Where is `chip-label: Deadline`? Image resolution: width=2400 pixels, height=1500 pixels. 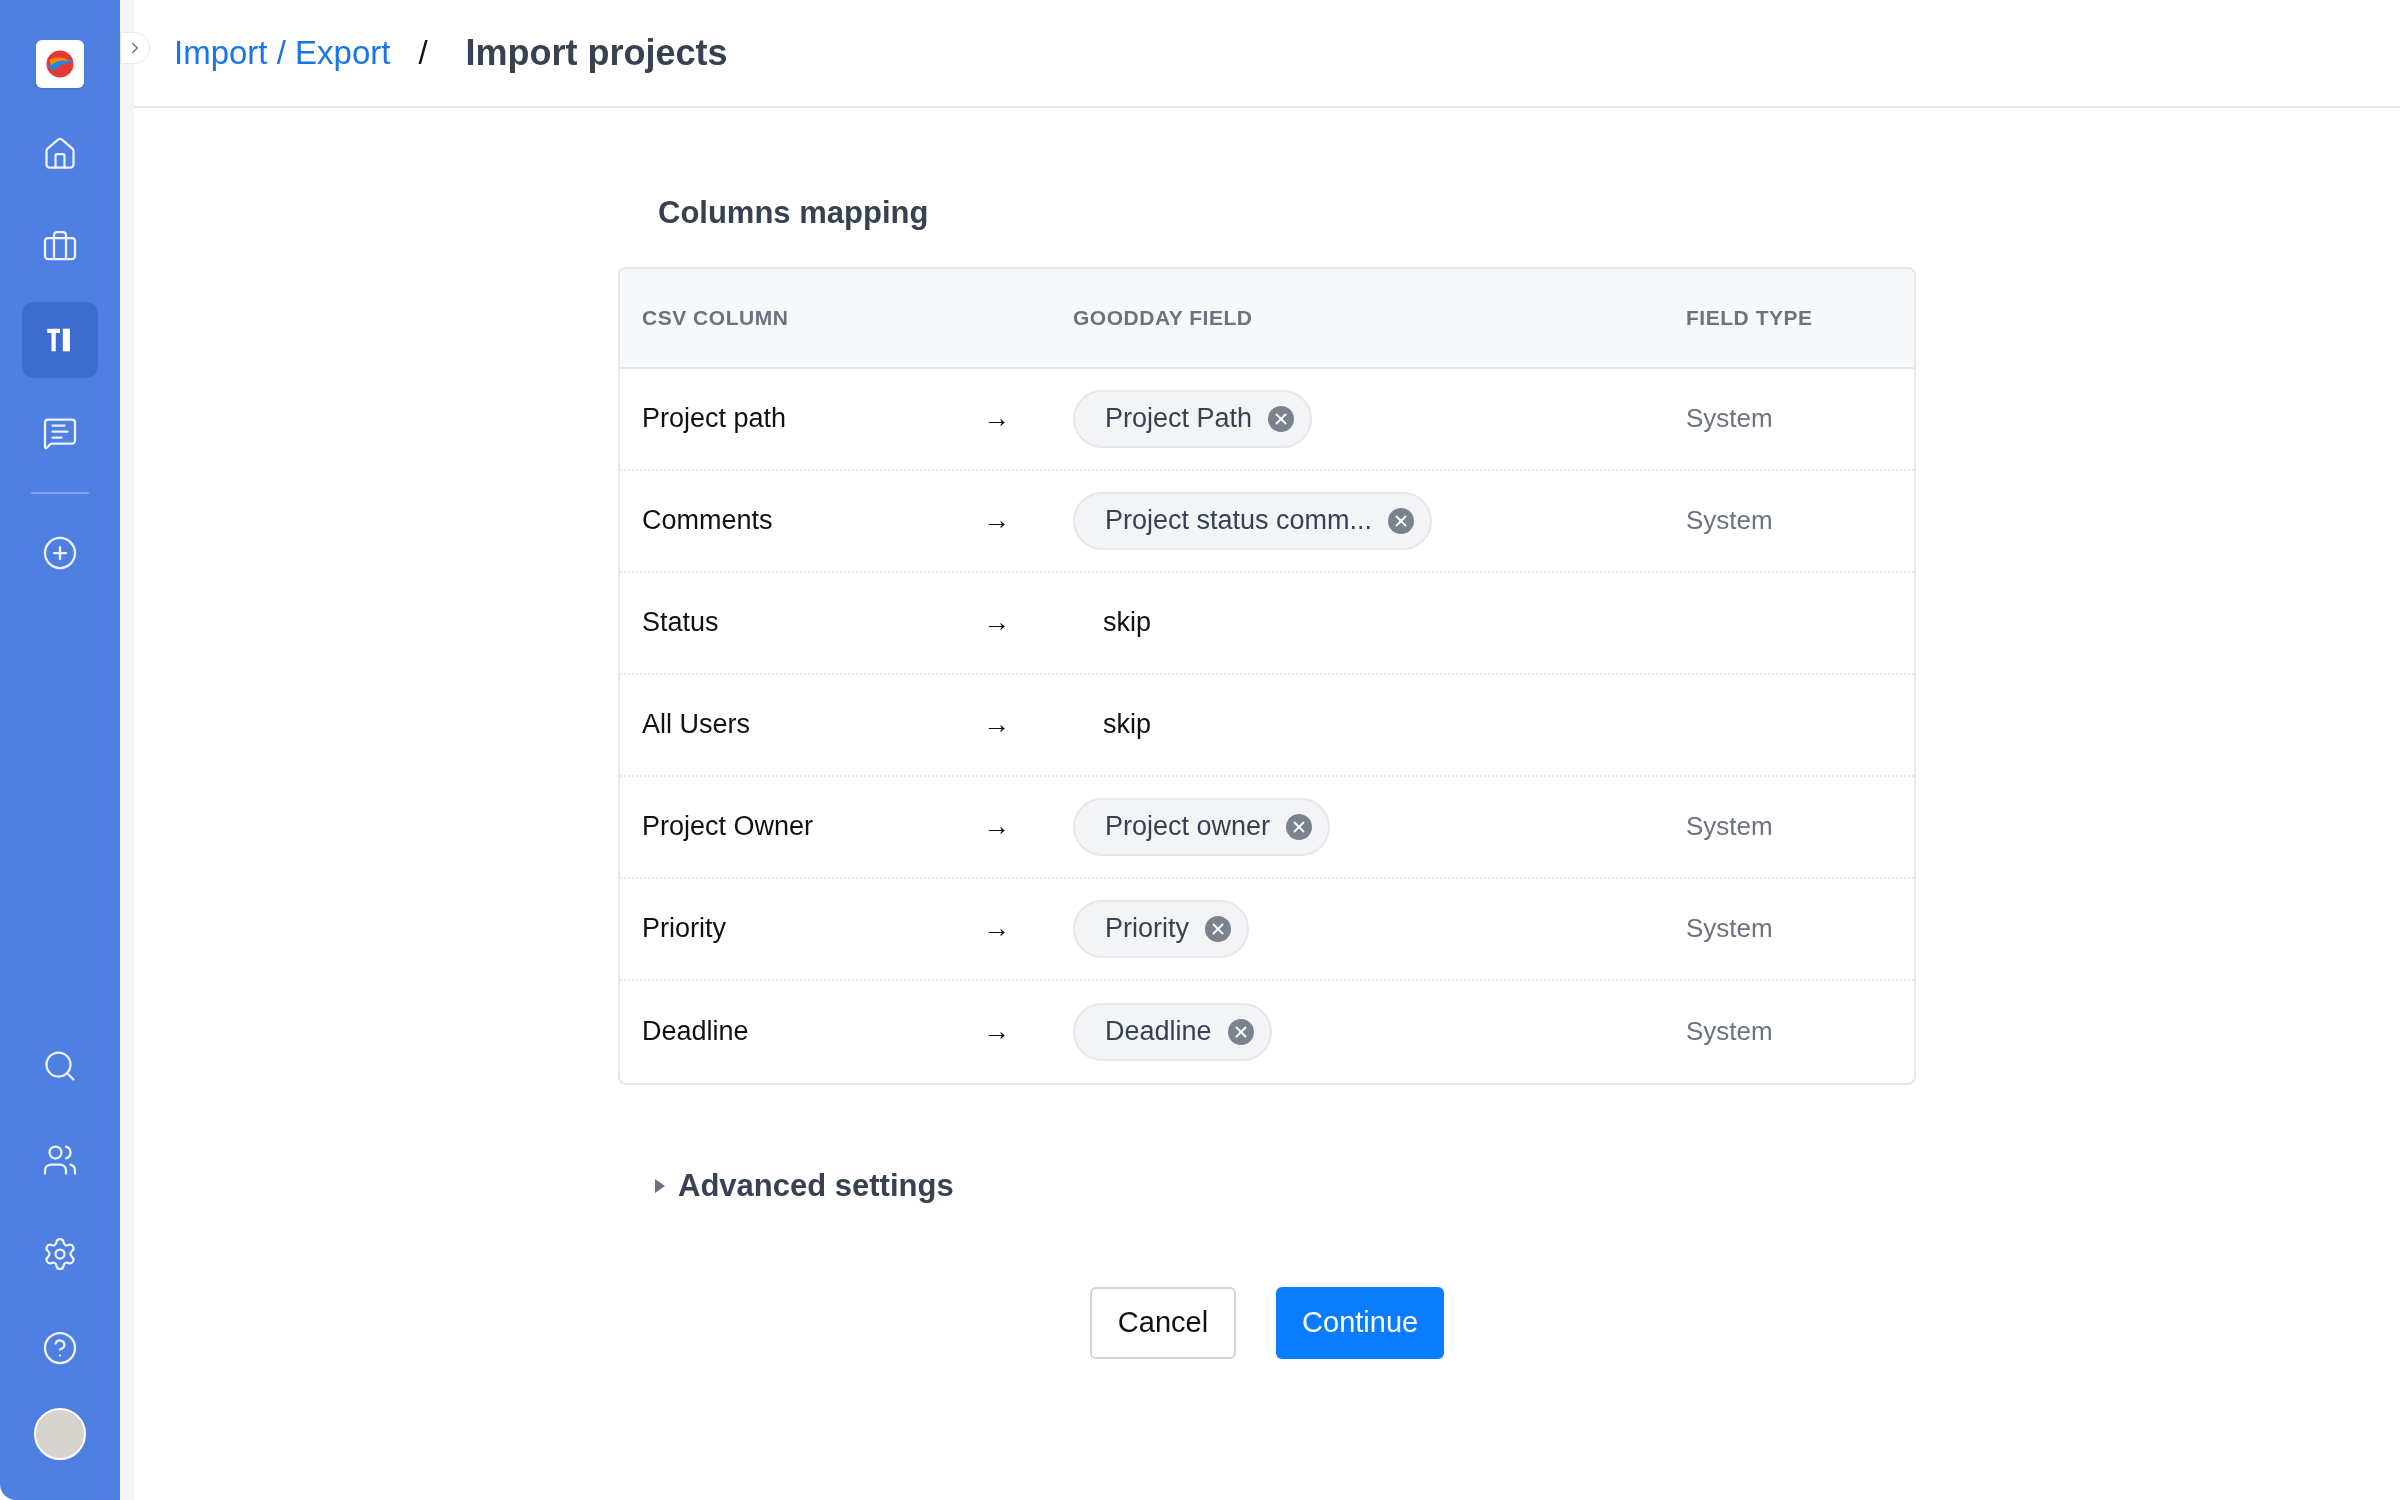 chip-label: Deadline is located at coordinates (1158, 1032).